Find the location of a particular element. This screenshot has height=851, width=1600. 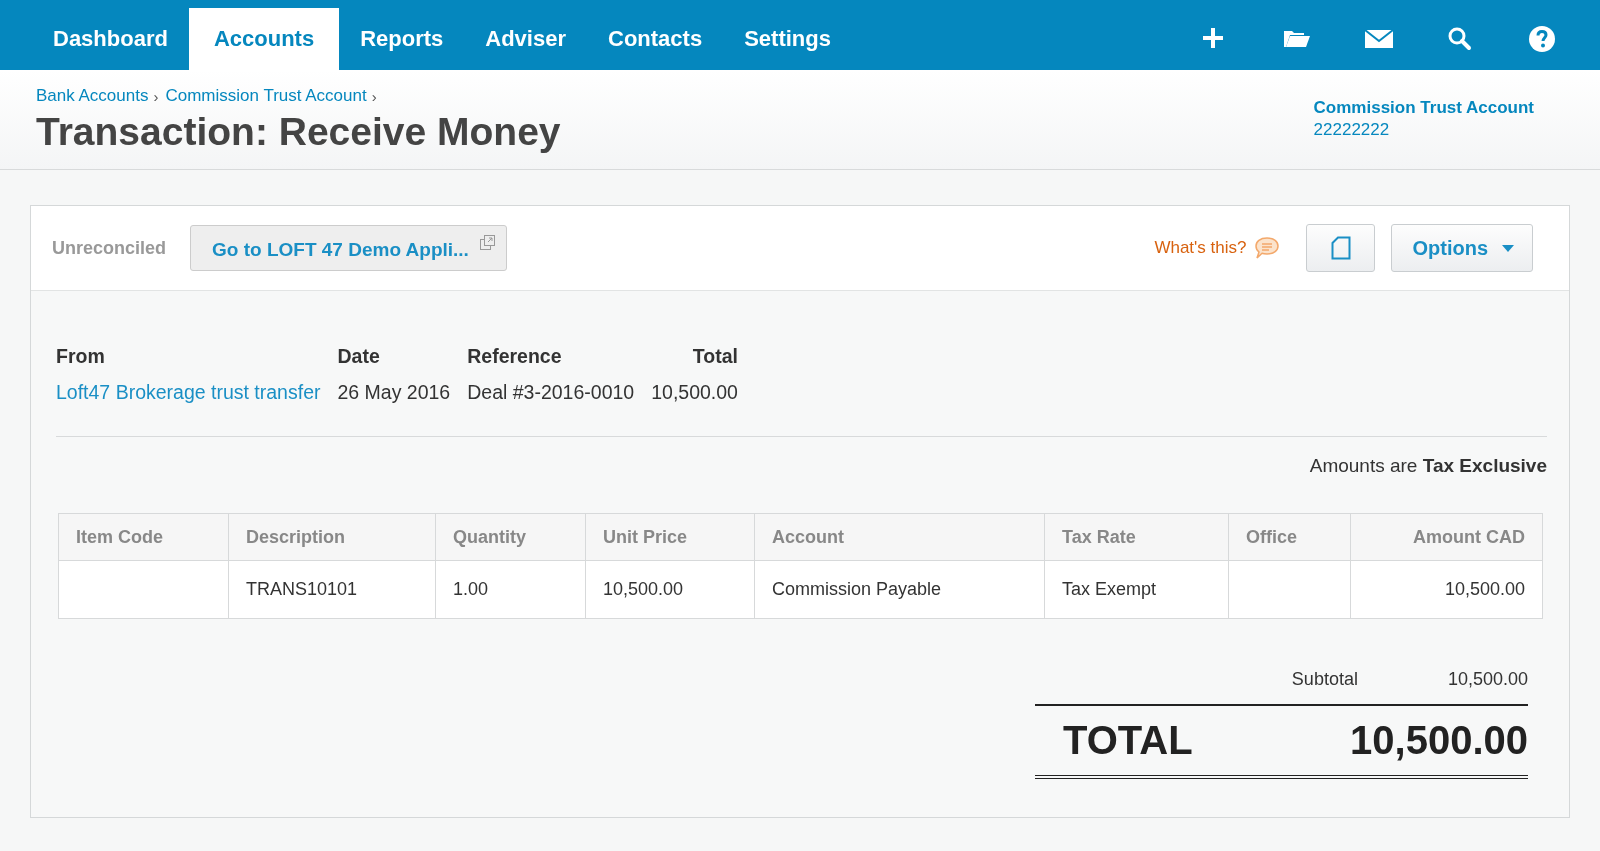

column-header: Quantity is located at coordinates (510, 537).